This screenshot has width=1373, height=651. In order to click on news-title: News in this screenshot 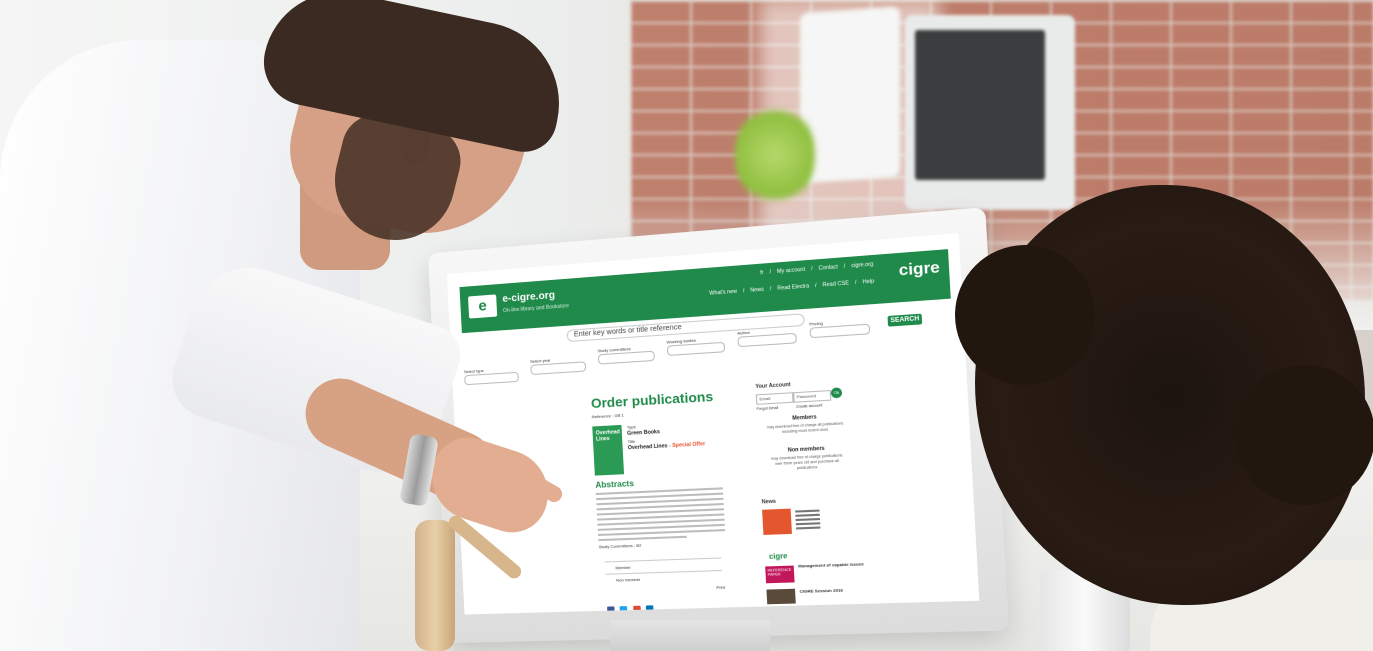, I will do `click(769, 502)`.